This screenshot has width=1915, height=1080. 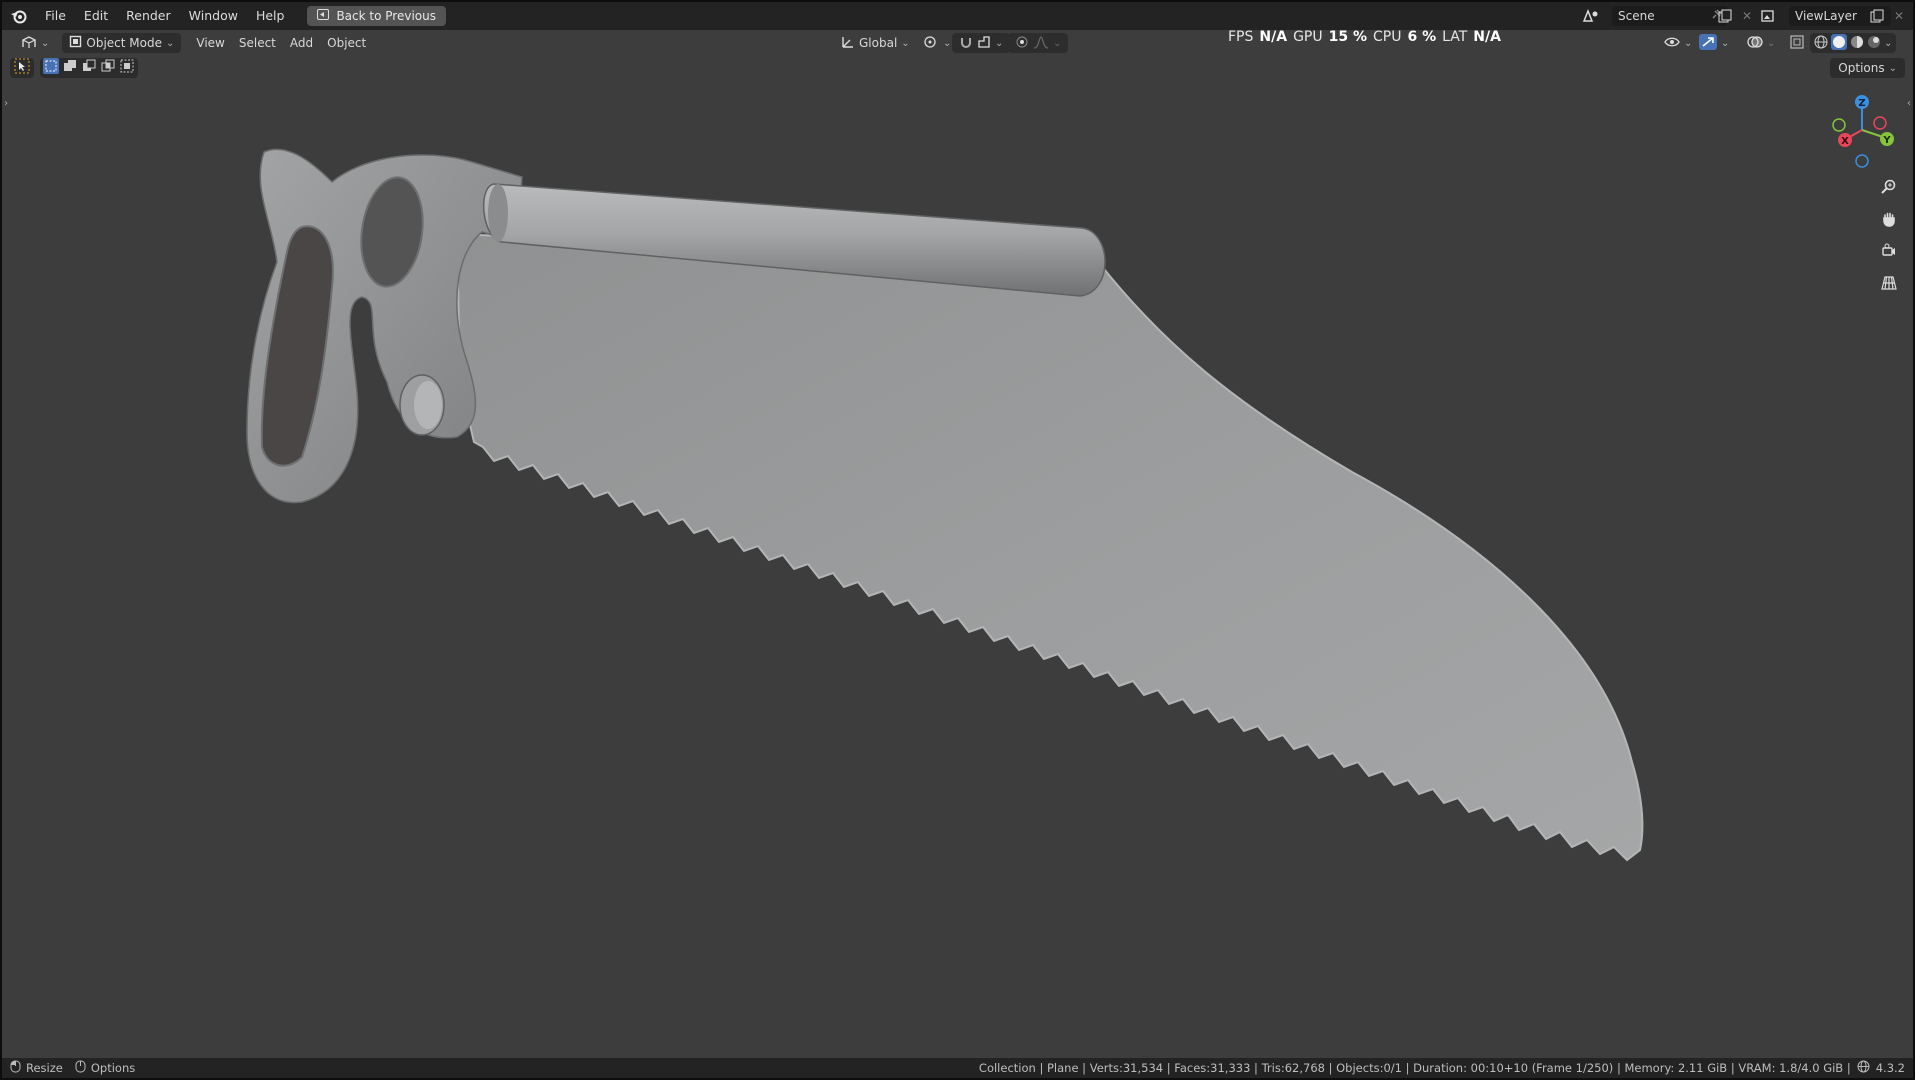 I want to click on menu-help: Help, so click(x=270, y=16).